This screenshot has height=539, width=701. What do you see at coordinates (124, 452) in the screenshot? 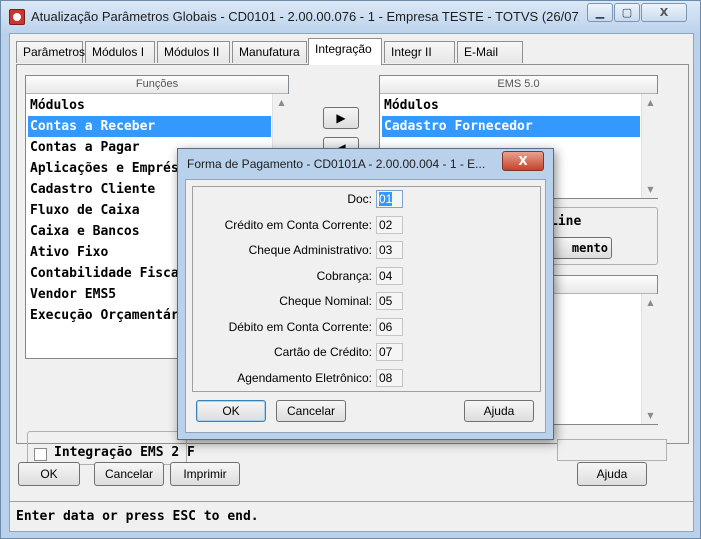
I see `integration-ems2-label: Integração EMS 2 F` at bounding box center [124, 452].